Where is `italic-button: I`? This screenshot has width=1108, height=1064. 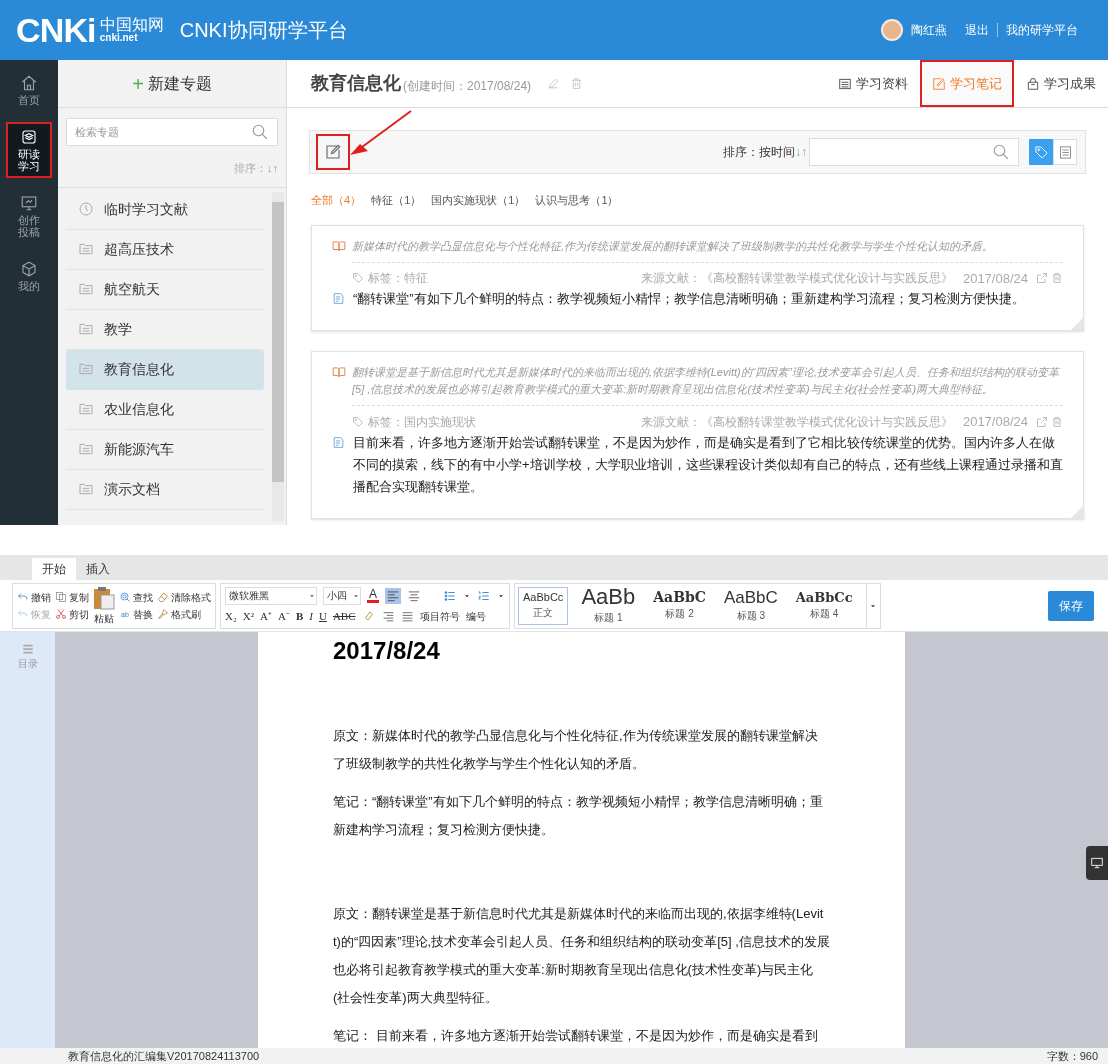 italic-button: I is located at coordinates (311, 616).